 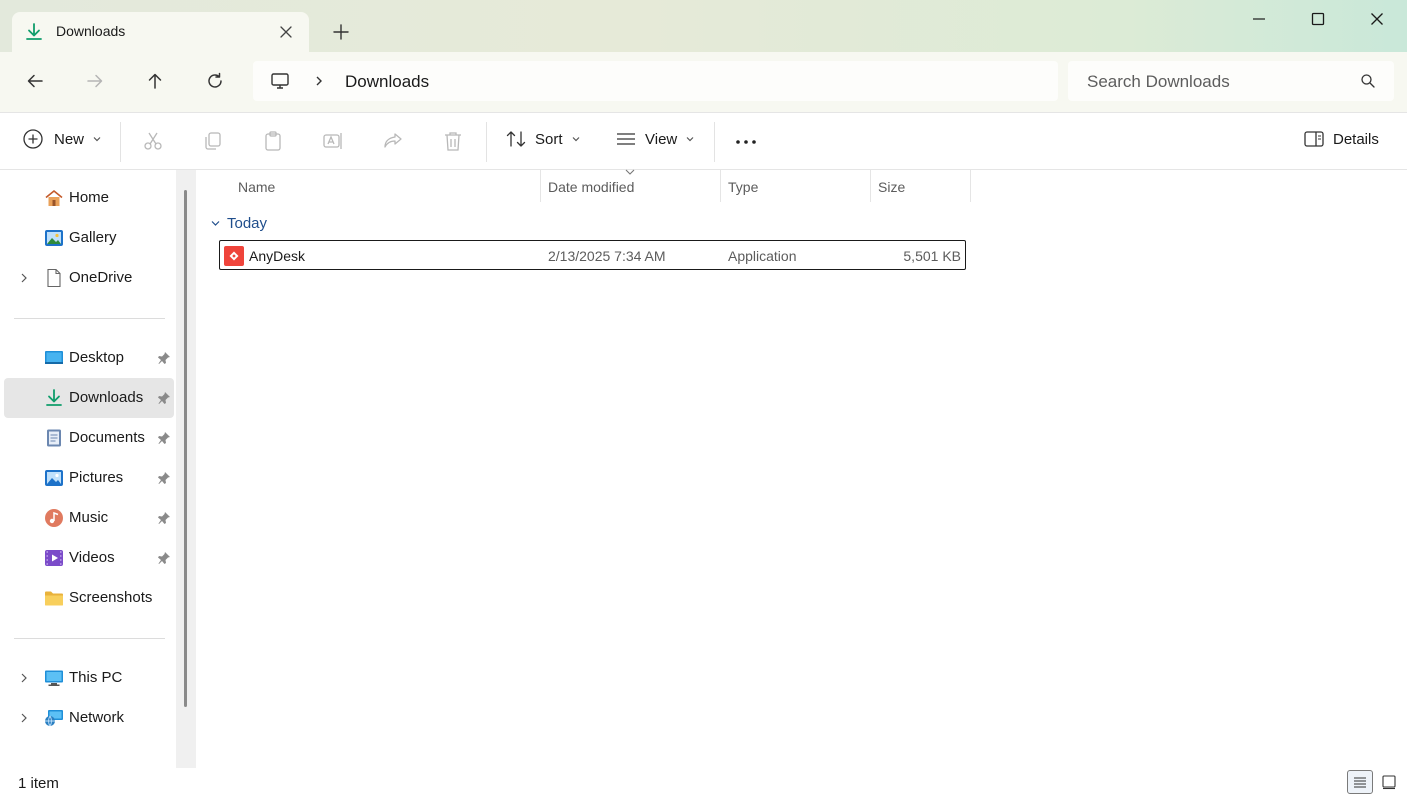 What do you see at coordinates (387, 82) in the screenshot?
I see `breadcrumb-location: Downloads` at bounding box center [387, 82].